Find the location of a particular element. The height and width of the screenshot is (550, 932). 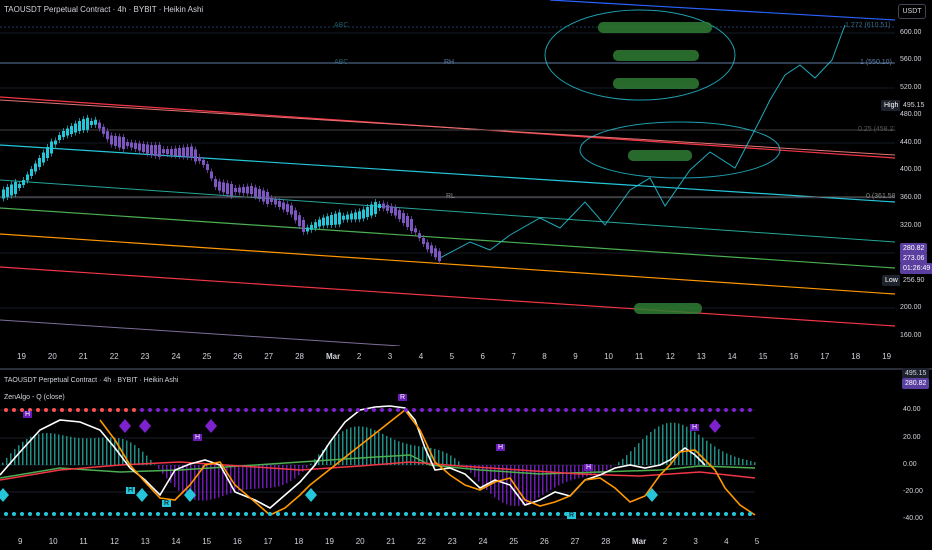

osc-axis: 40.00 20.00 0.00 -20.00 -40.00 is located at coordinates (913, 451).